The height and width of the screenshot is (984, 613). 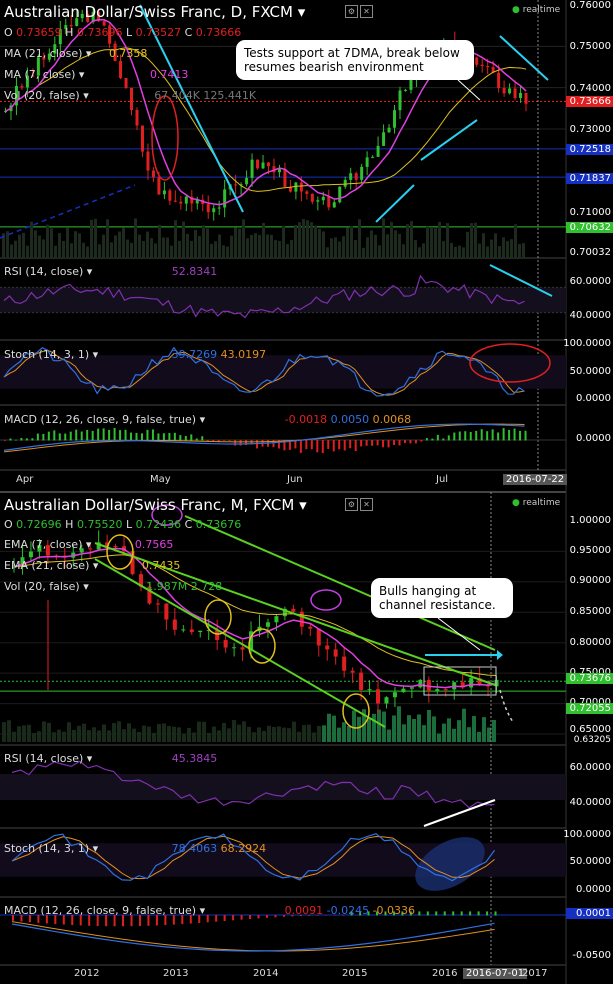 I want to click on top-vol-legend: Vol (20, false) ▾ 67.404K 125.441K, so click(x=130, y=95).